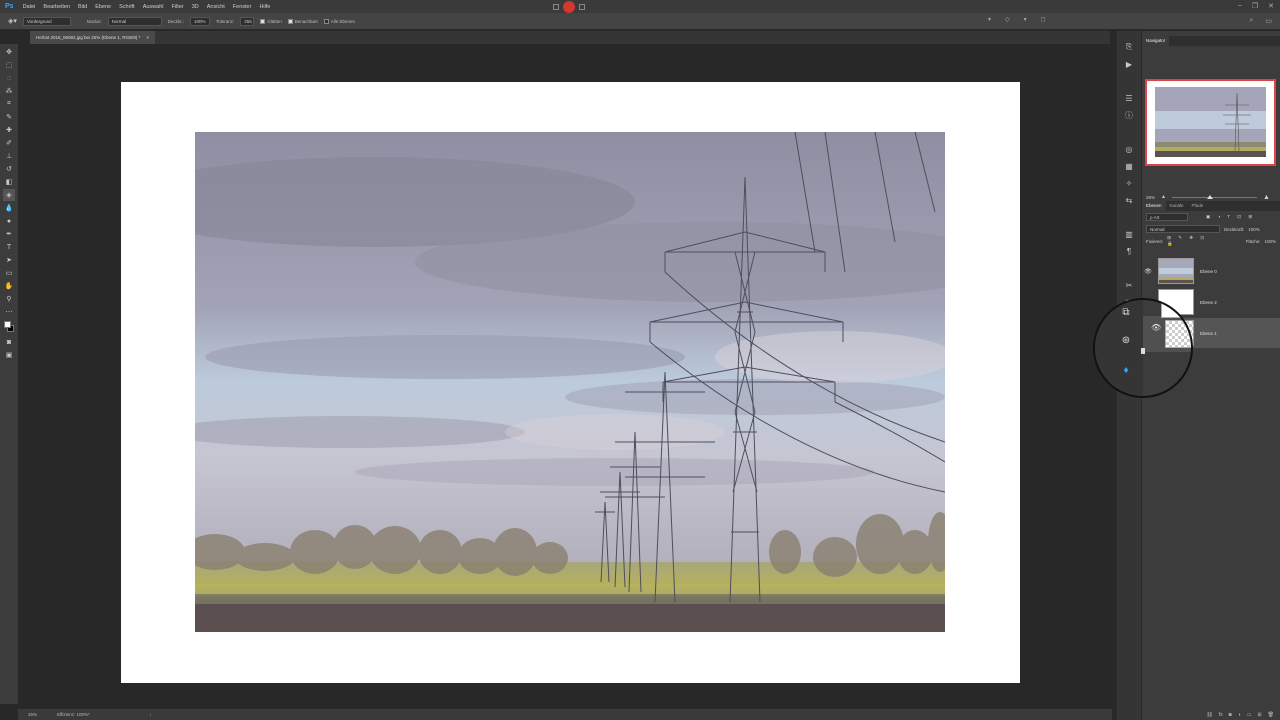 Image resolution: width=1280 pixels, height=720 pixels. Describe the element at coordinates (9, 299) in the screenshot. I see `zoom-tool-icon: ⚲` at that location.